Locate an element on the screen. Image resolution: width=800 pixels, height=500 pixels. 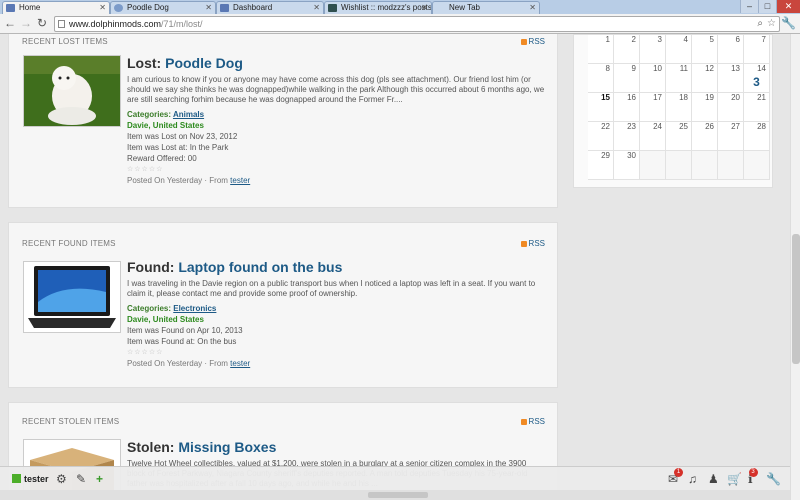
wrench-icon: 🔧 is located at coordinates (773, 479).